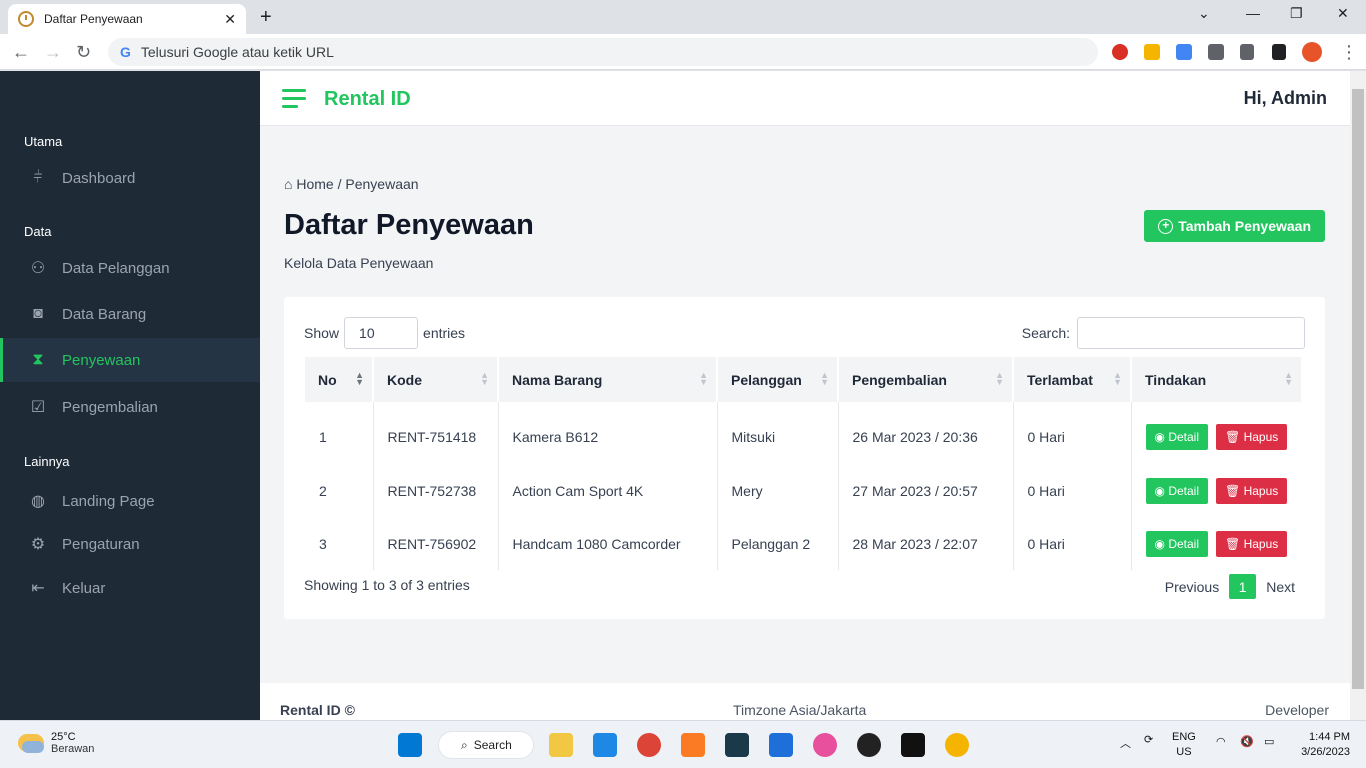 This screenshot has height=768, width=1366. I want to click on reload-icon: ↻, so click(83, 52).